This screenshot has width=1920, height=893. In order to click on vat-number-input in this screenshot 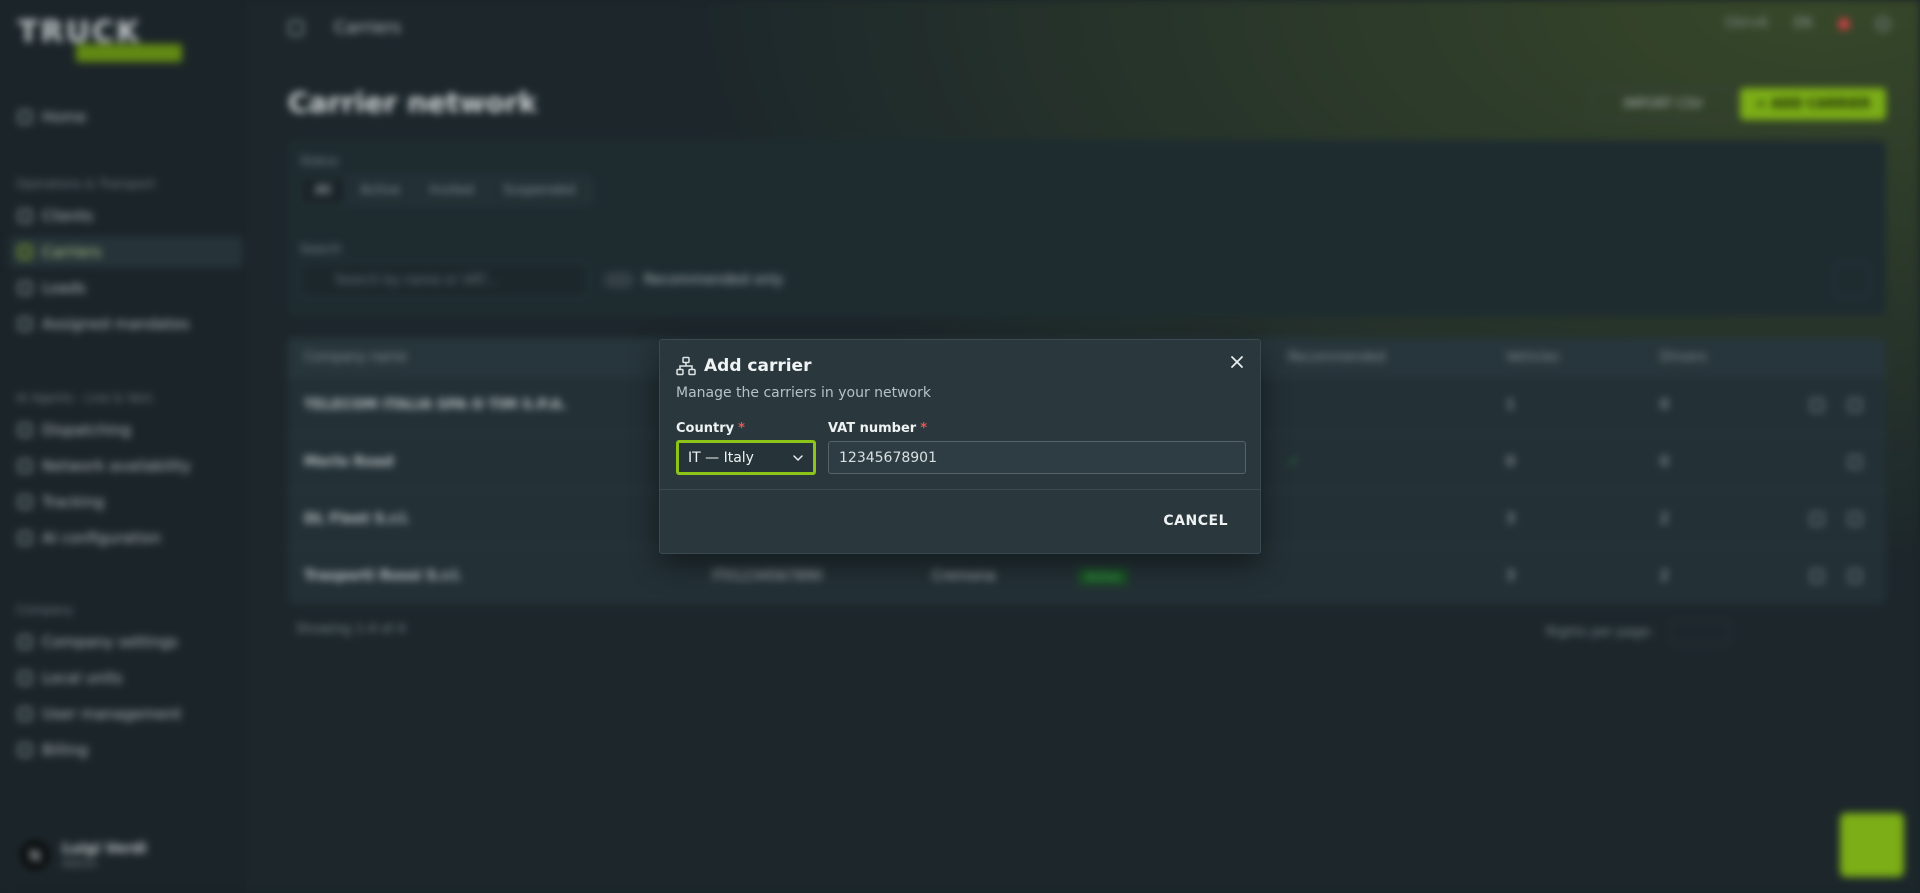, I will do `click(1037, 457)`.